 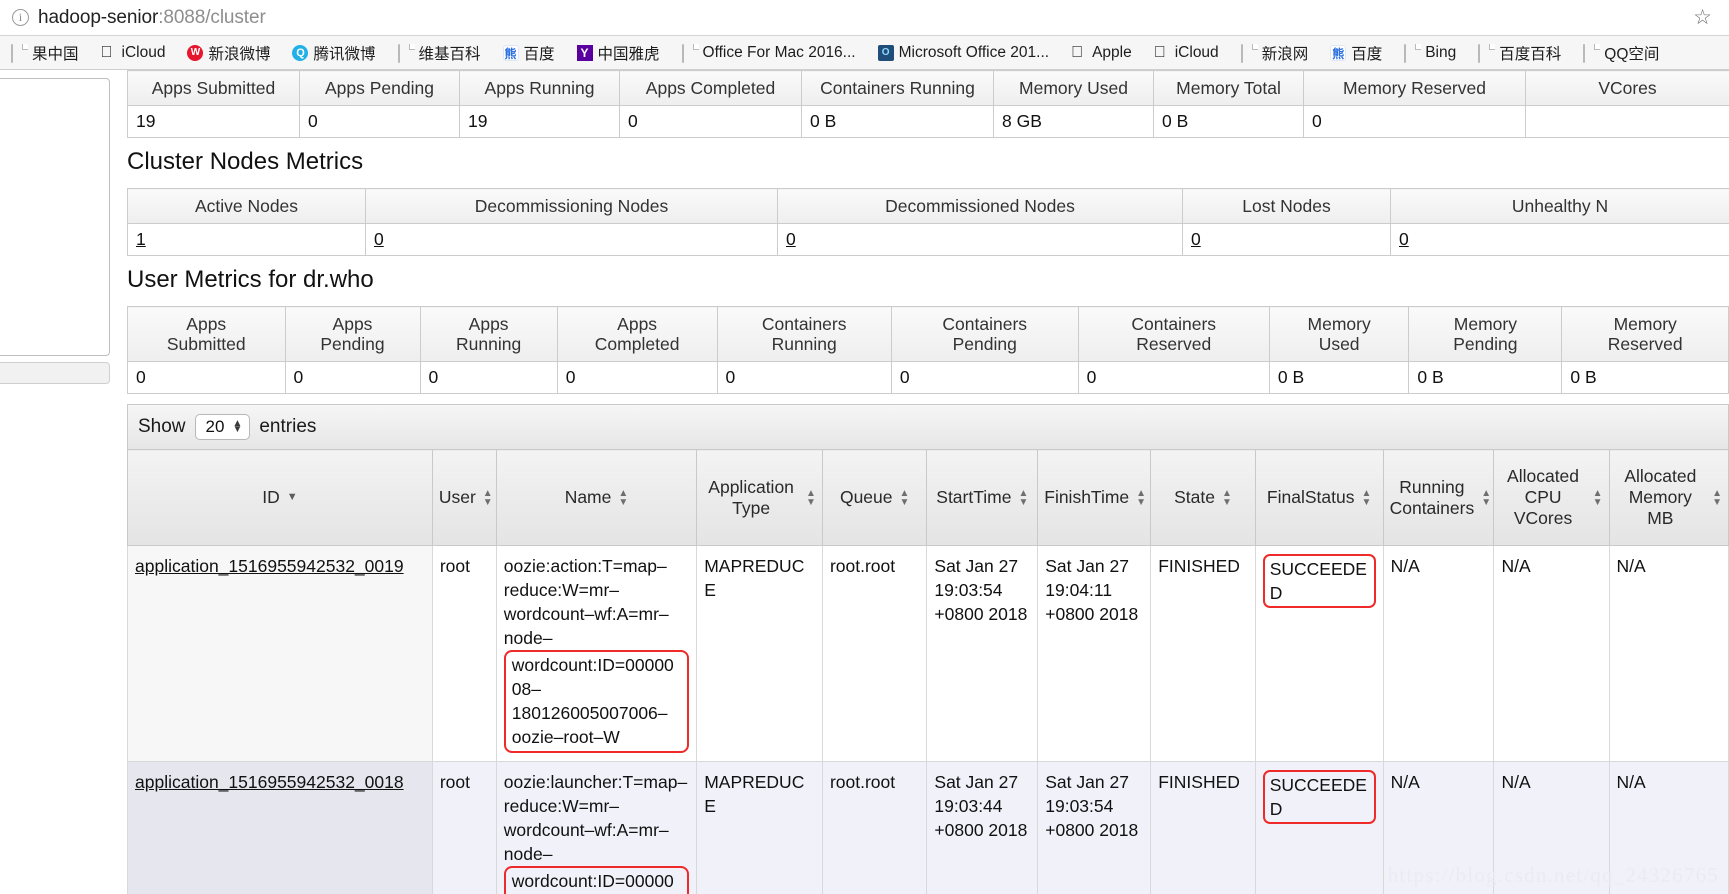 I want to click on column-header: State ▲ ▼, so click(x=1203, y=497).